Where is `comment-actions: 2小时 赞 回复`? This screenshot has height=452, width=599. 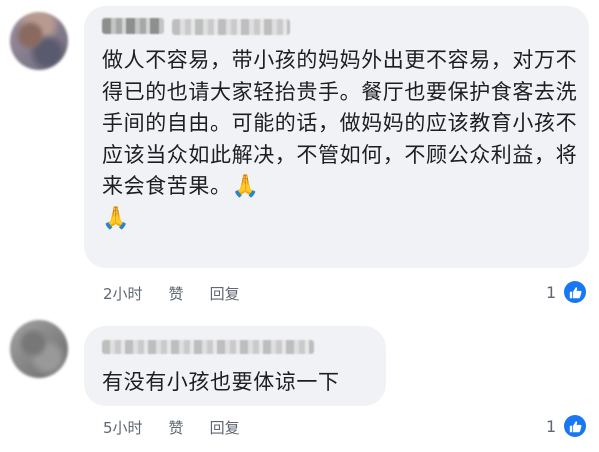
comment-actions: 2小时 赞 回复 is located at coordinates (171, 293).